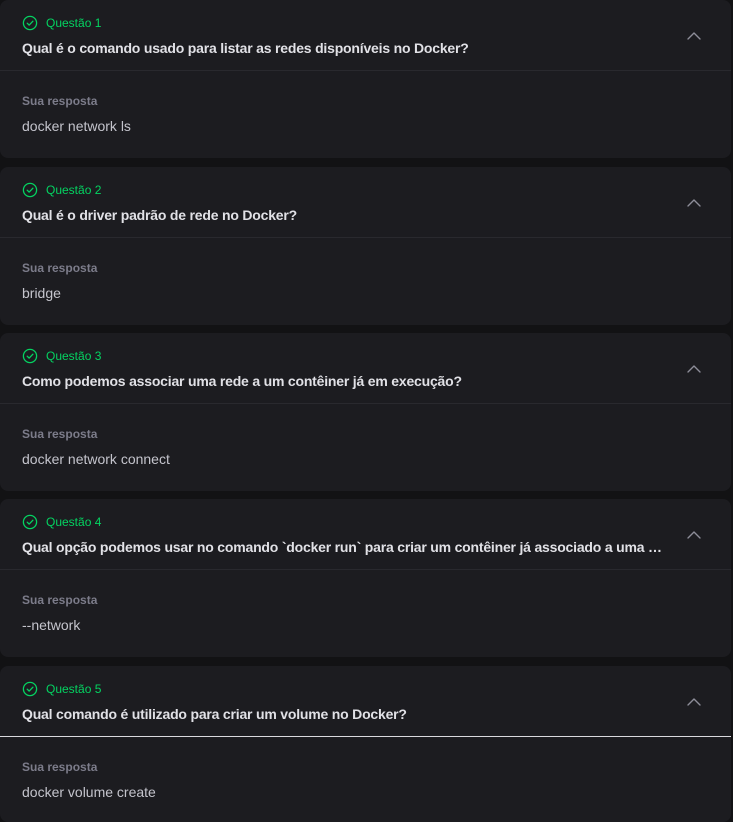 The height and width of the screenshot is (822, 733). I want to click on question-number: Questão 3, so click(74, 356).